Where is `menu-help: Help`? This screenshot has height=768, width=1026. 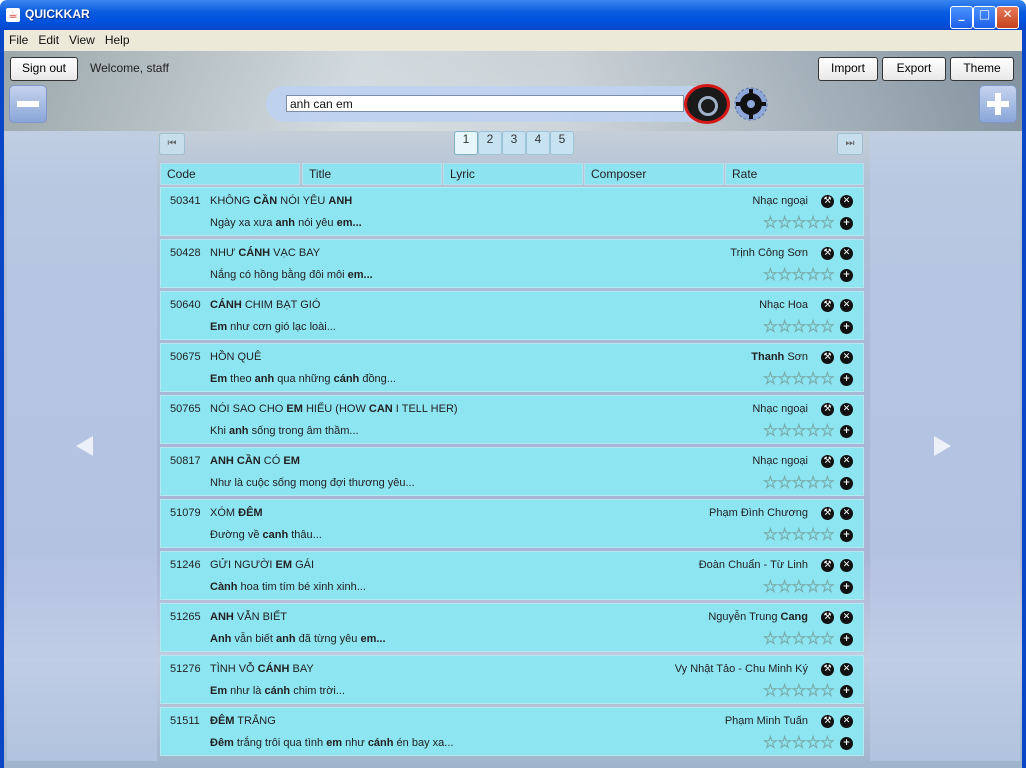
menu-help: Help is located at coordinates (117, 40).